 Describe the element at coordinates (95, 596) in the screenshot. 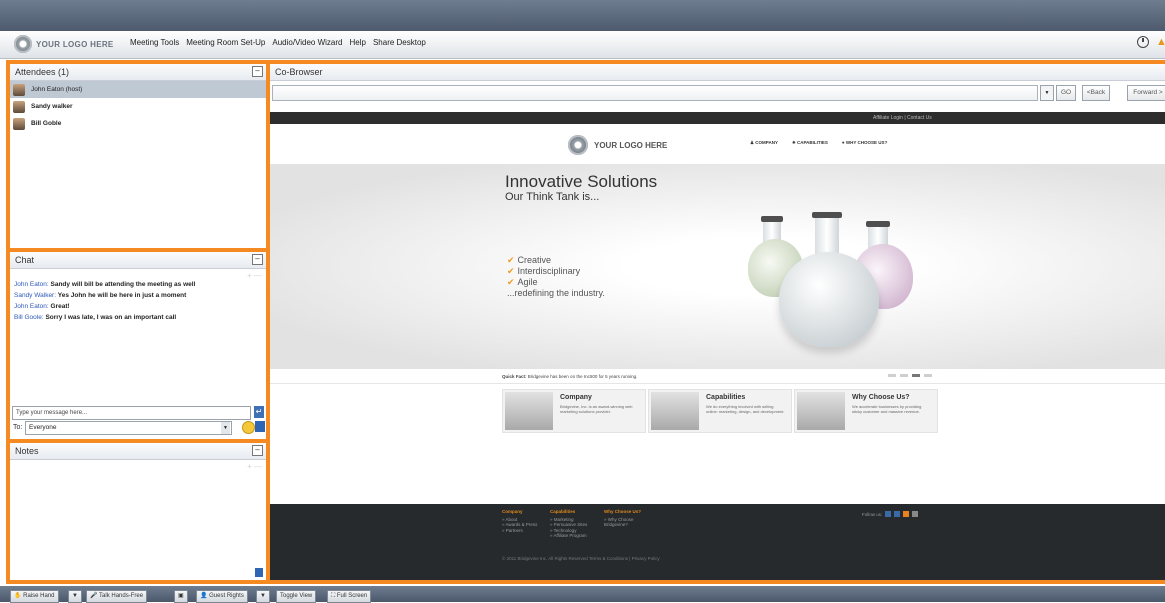

I see `microphone-icon: 🎤` at that location.